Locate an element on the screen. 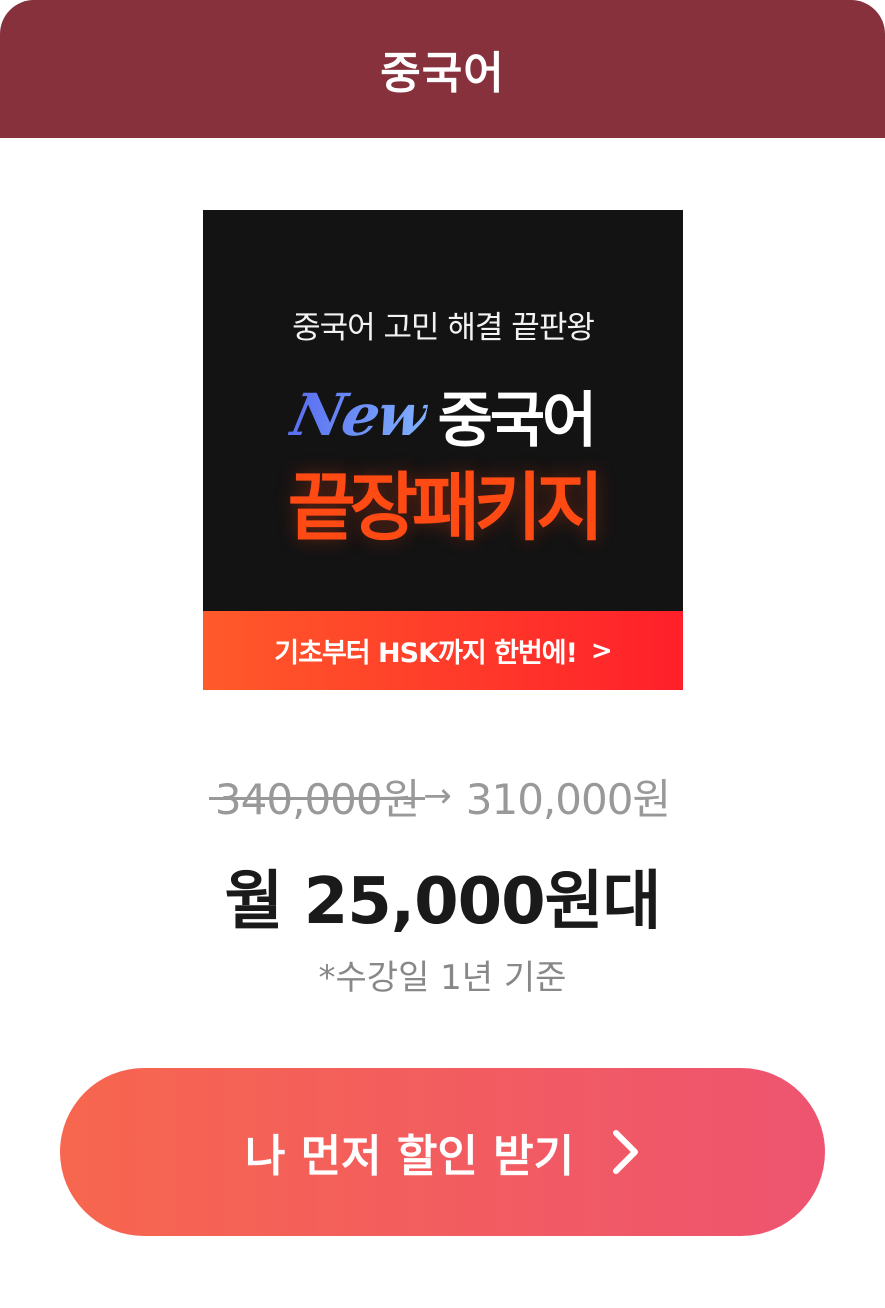 Image resolution: width=885 pixels, height=1308 pixels. get-discount-button: 나 먼저 할인 받기 is located at coordinates (442, 1152).